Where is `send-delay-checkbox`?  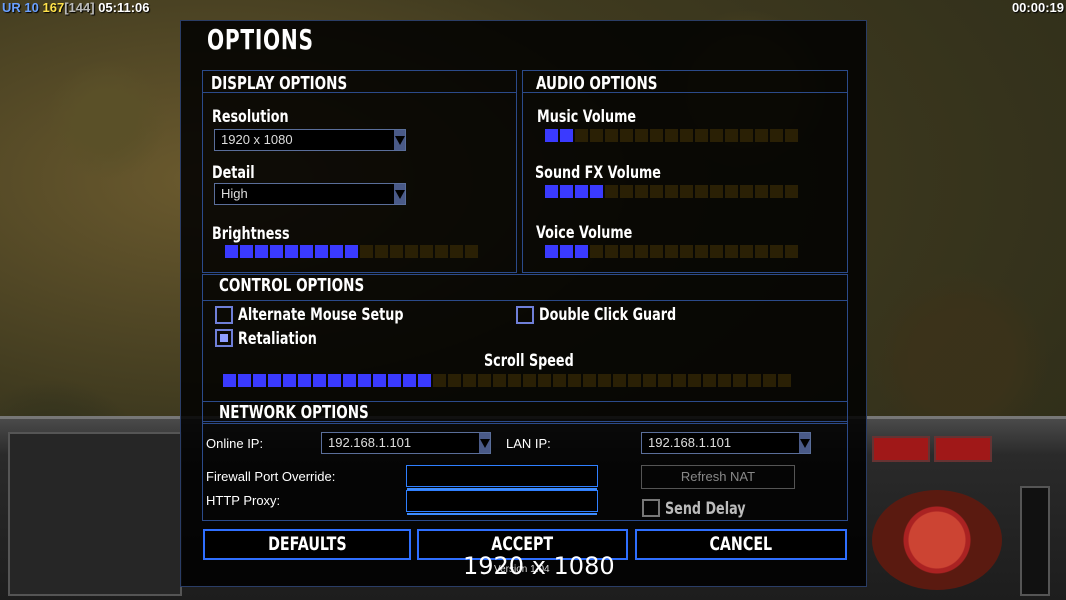
send-delay-checkbox is located at coordinates (651, 508).